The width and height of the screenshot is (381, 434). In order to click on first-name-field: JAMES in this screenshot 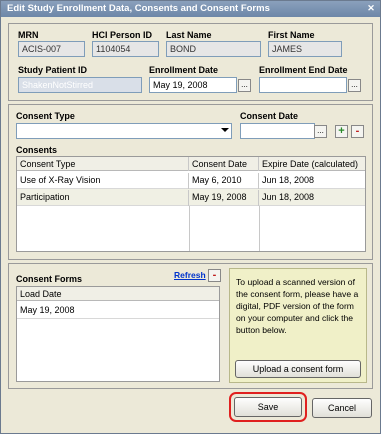, I will do `click(305, 49)`.